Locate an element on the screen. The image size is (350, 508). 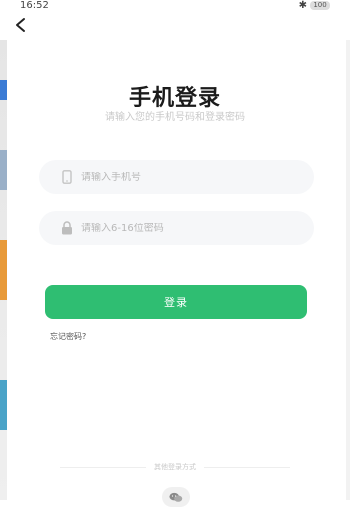
page-subtitle: 请输入您的手机号码和登录密码 is located at coordinates (175, 117).